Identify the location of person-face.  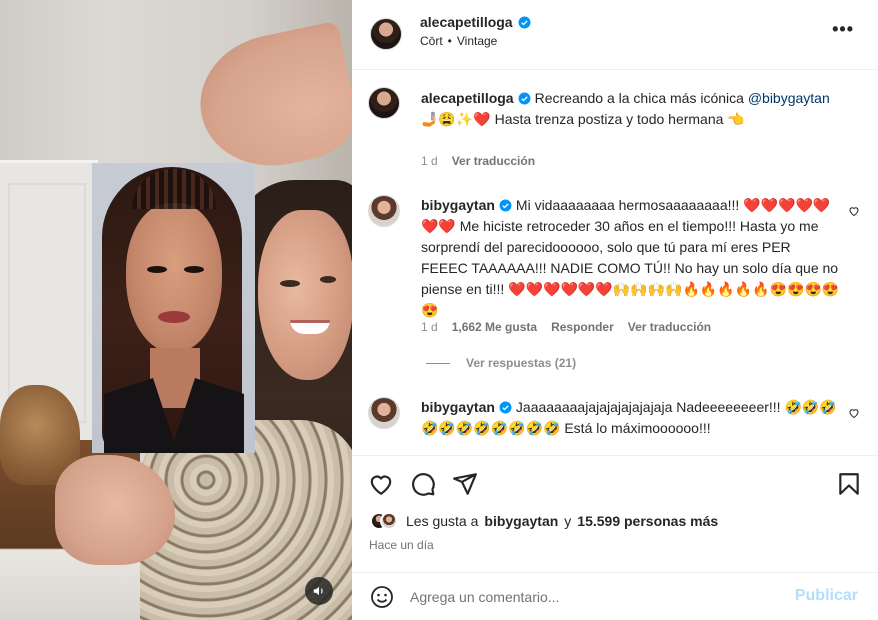
(305, 295).